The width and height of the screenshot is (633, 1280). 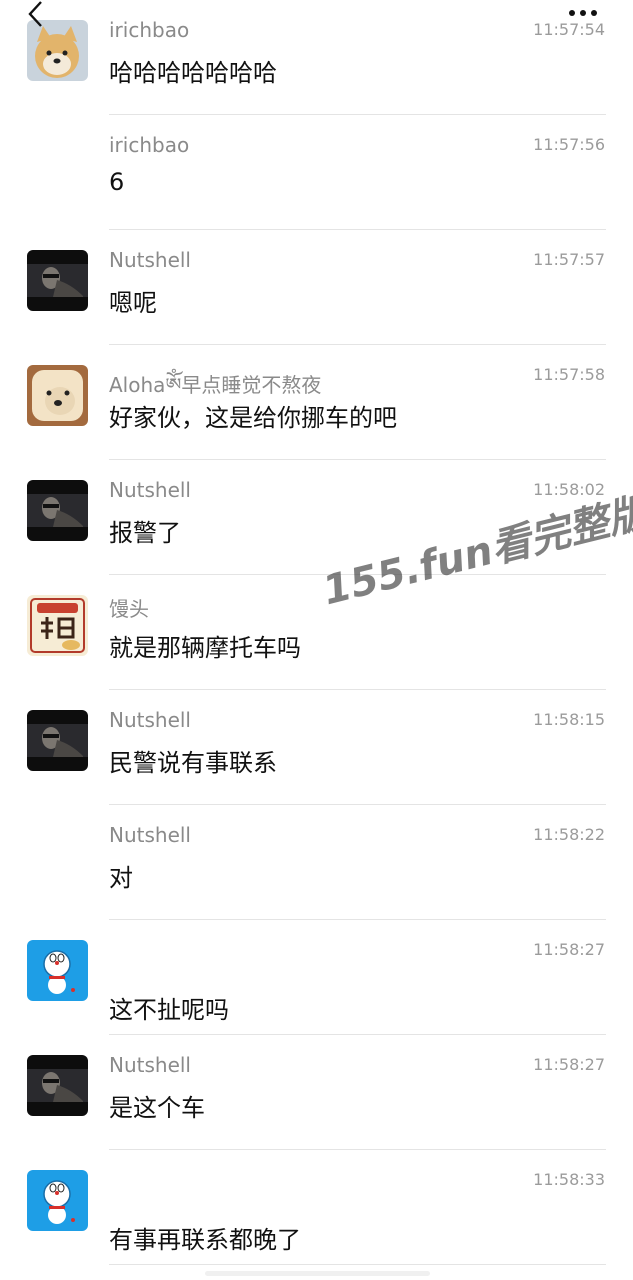 What do you see at coordinates (129, 609) in the screenshot?
I see `sender-name: 馒头` at bounding box center [129, 609].